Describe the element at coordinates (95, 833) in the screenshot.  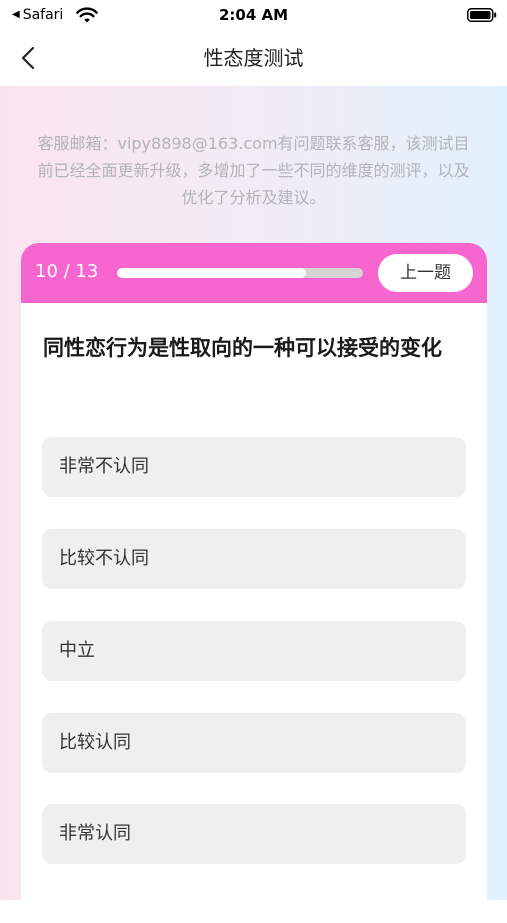
I see `option-label: 非常认同` at that location.